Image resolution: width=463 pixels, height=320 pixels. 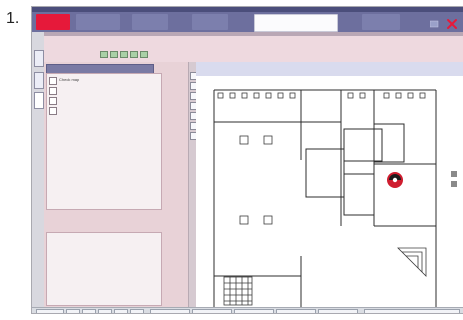 What do you see at coordinates (296, 23) in the screenshot?
I see `tab-current` at bounding box center [296, 23].